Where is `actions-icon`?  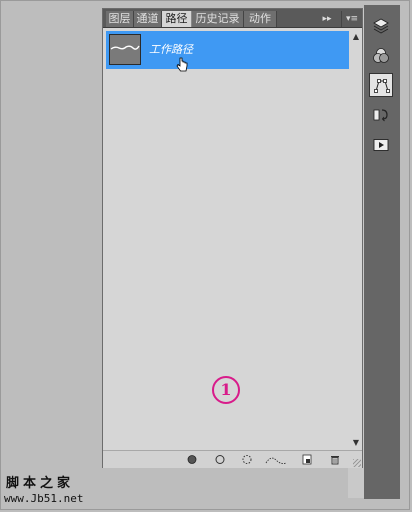
actions-icon is located at coordinates (381, 145).